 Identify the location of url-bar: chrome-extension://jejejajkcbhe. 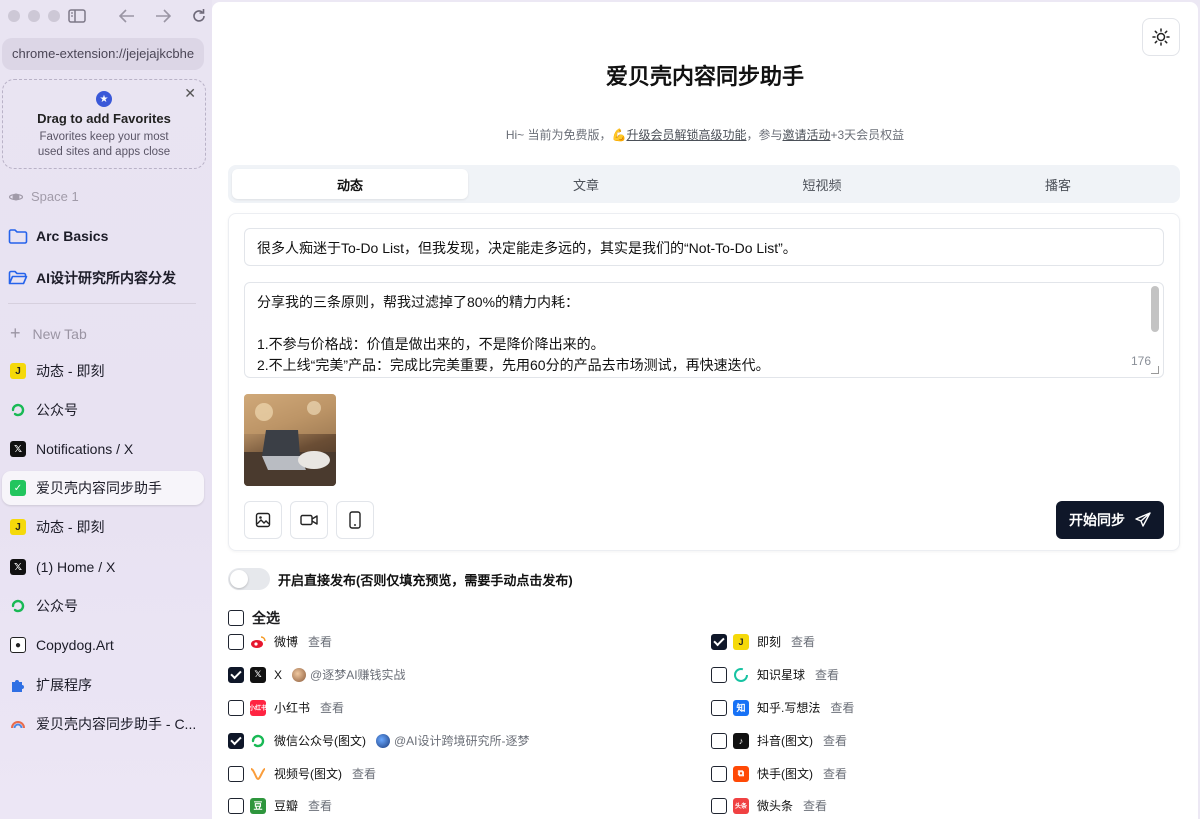
(103, 54).